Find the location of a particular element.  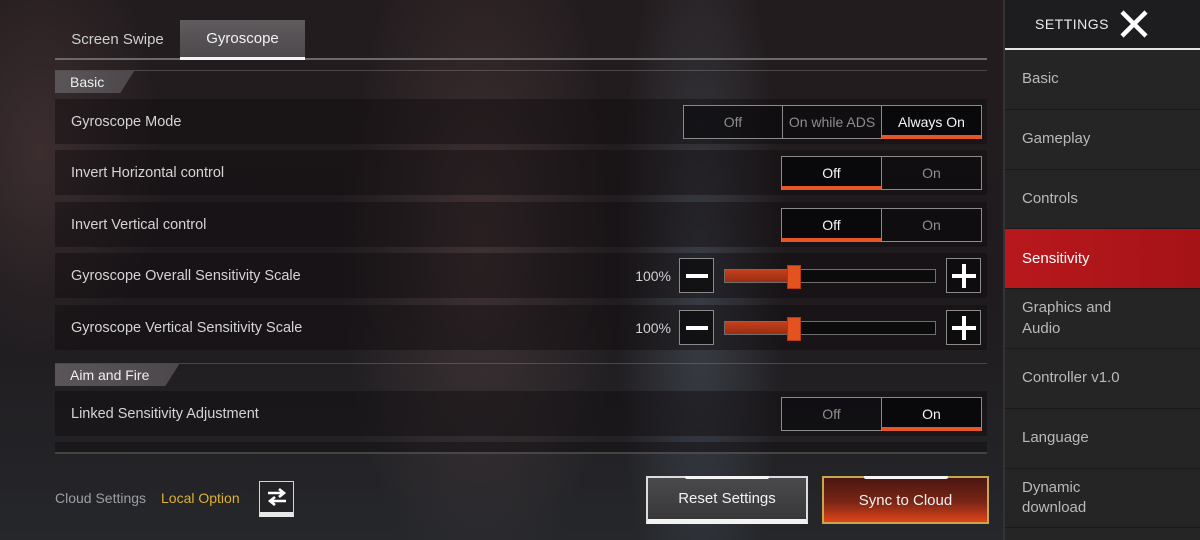

sidebar-title: SETTINGS is located at coordinates (1072, 24).